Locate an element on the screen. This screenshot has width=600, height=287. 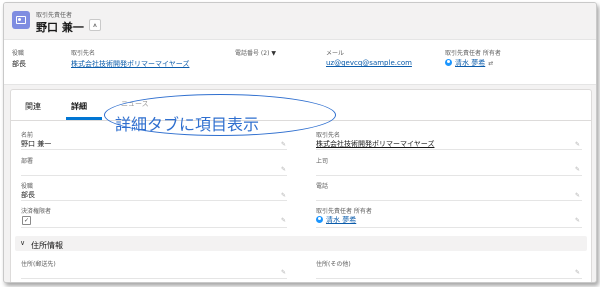
field-label-other-address: 住所(その他) is located at coordinates (333, 264).